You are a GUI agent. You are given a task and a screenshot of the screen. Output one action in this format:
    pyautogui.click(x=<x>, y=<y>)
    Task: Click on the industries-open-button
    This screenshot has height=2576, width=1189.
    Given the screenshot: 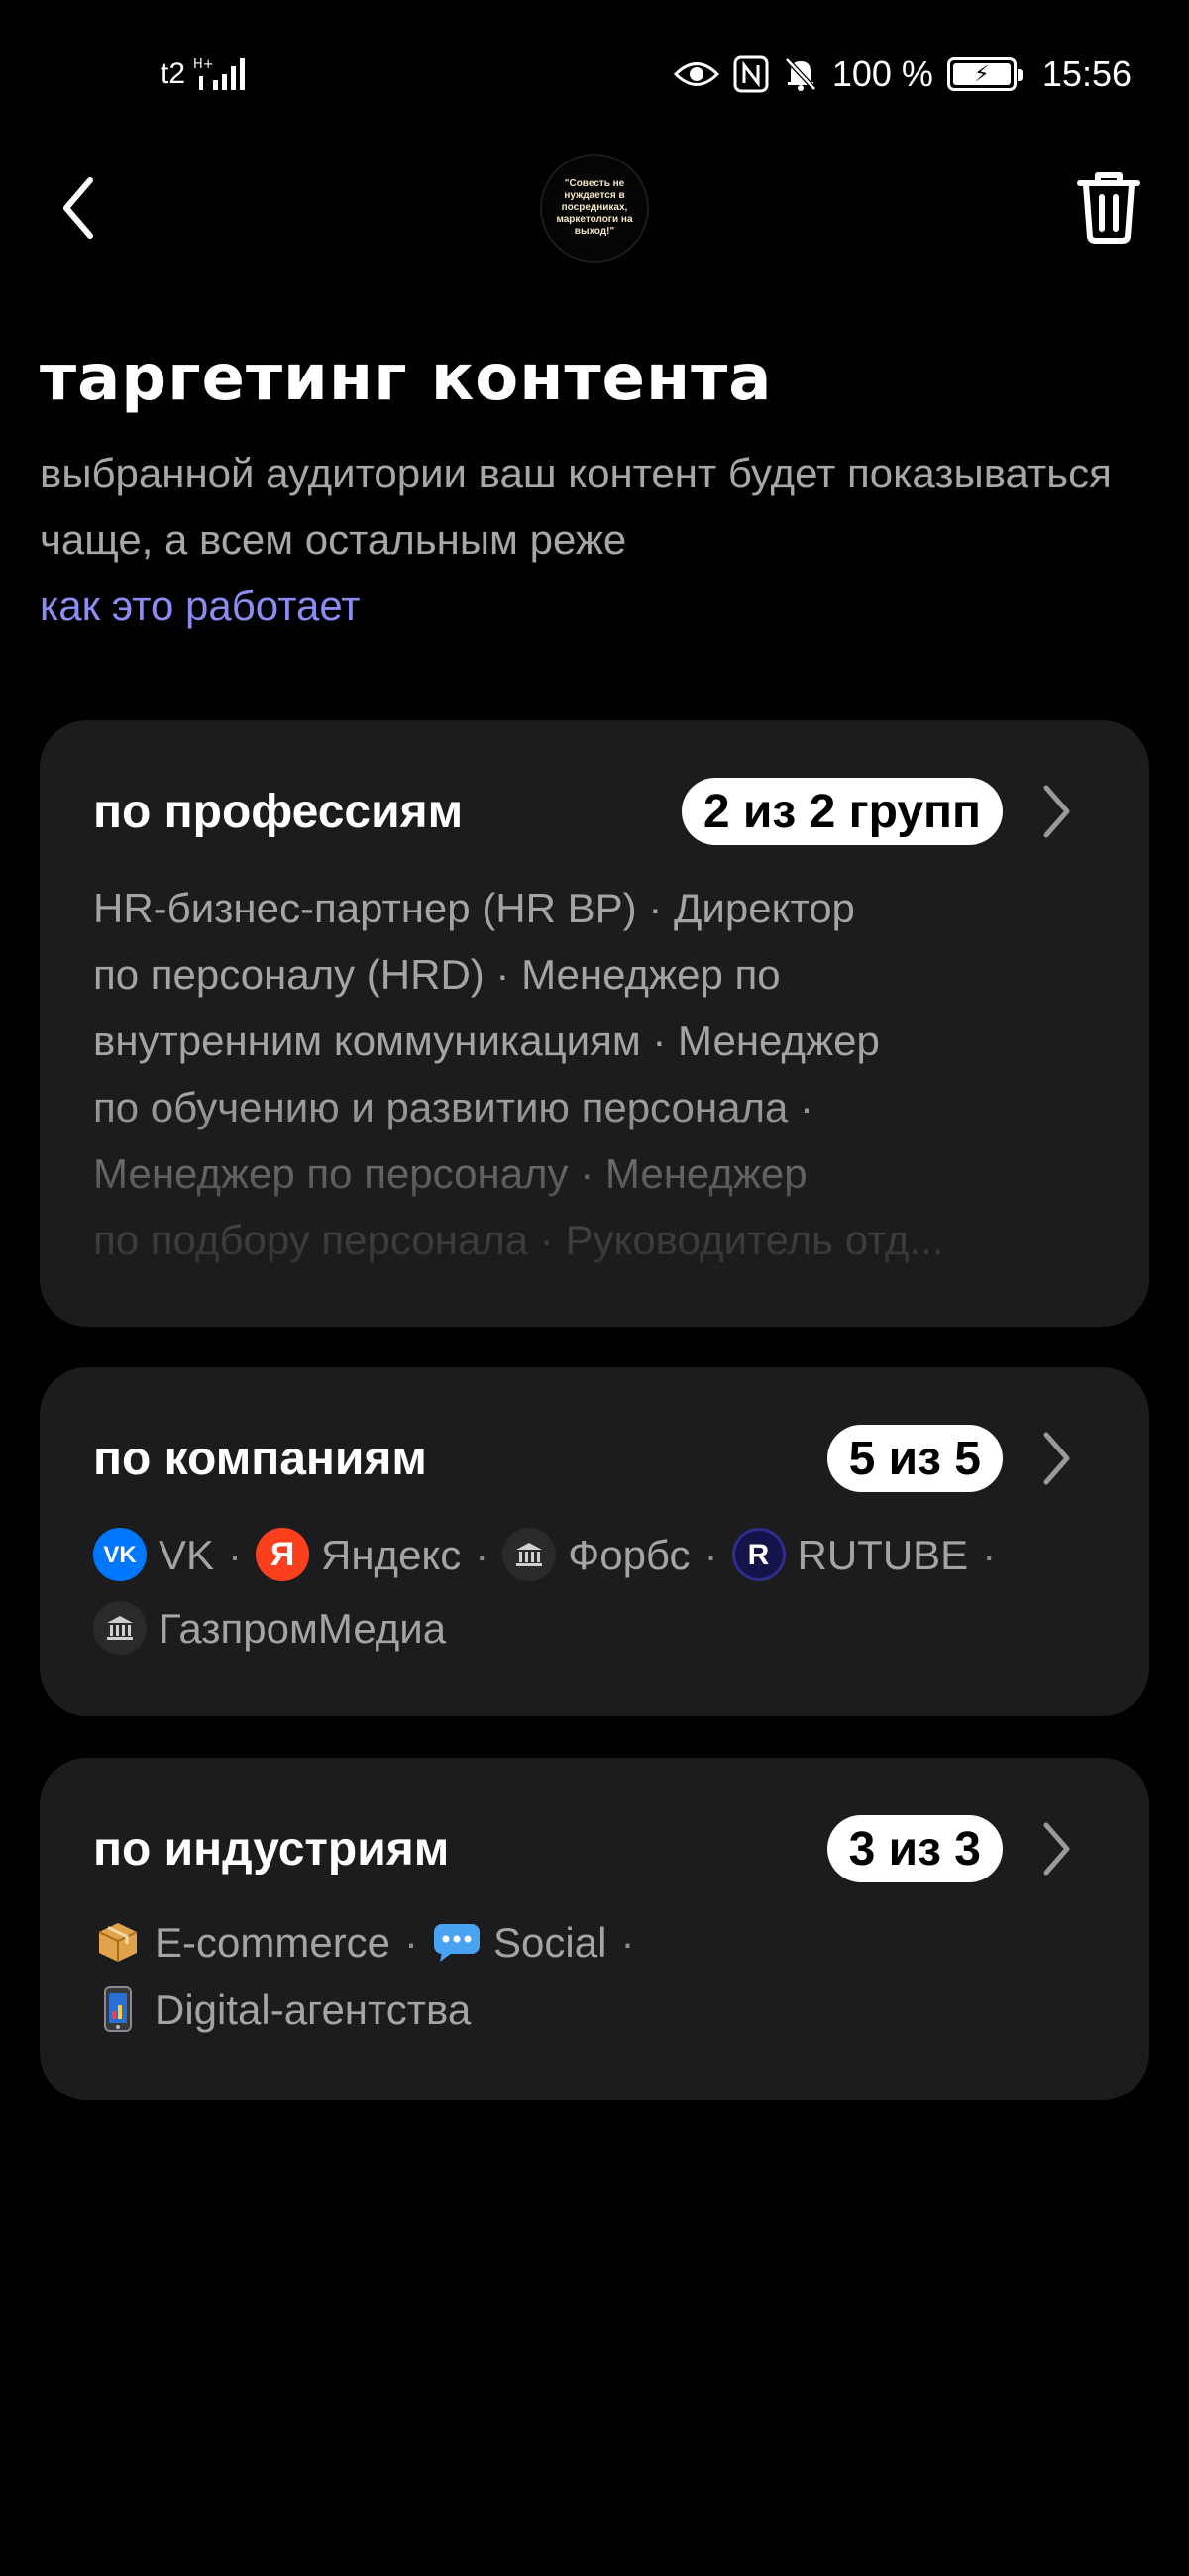 What is the action you would take?
    pyautogui.click(x=1056, y=1848)
    